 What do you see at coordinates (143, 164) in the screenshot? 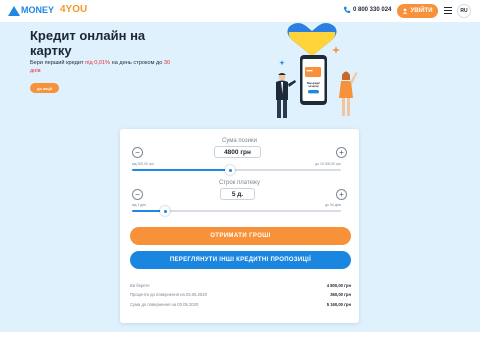
I see `amount-min-label: від 300.00 грн` at bounding box center [143, 164].